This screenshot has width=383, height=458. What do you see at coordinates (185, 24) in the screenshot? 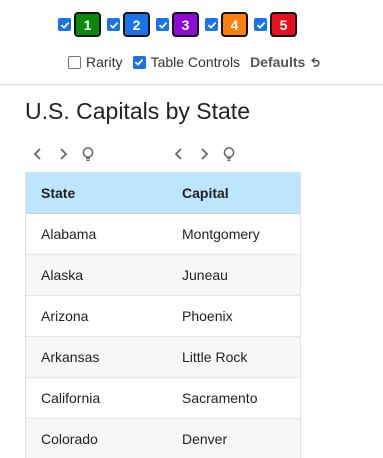
I see `rarity-3-badge: 3` at bounding box center [185, 24].